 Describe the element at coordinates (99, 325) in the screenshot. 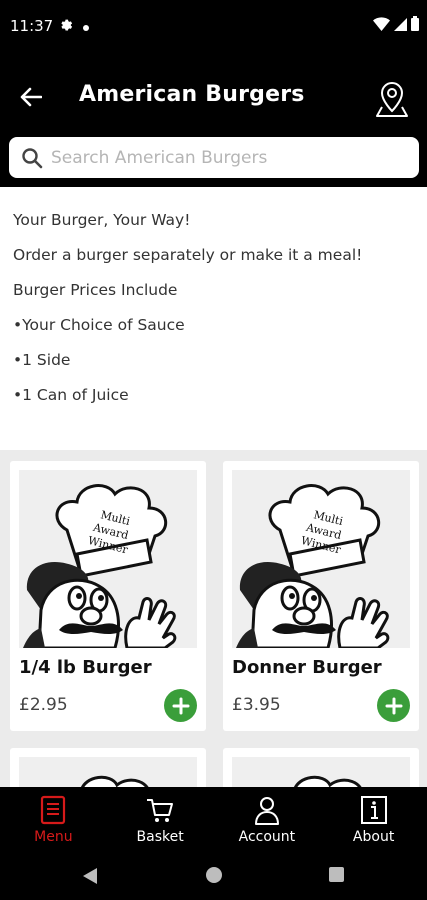

I see `description-line: •Your Choice of Sauce` at that location.